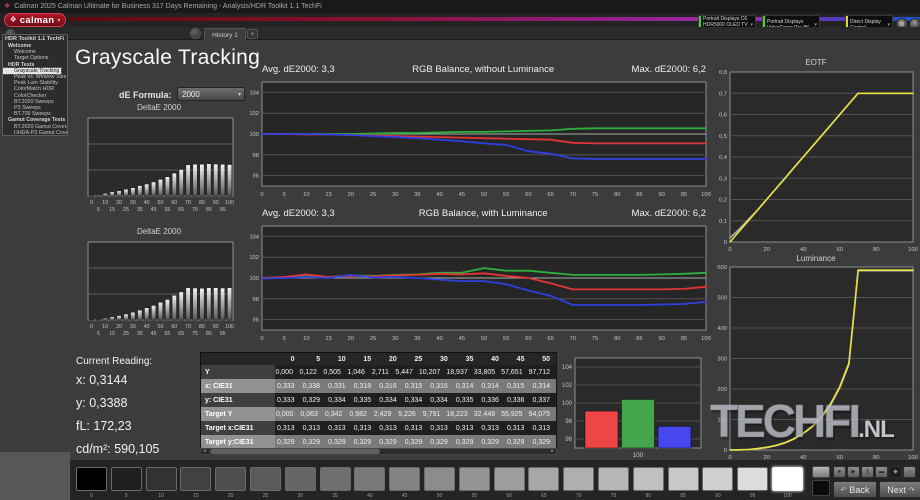 This screenshot has width=920, height=500. I want to click on svg-text: 60, so click(174, 203).